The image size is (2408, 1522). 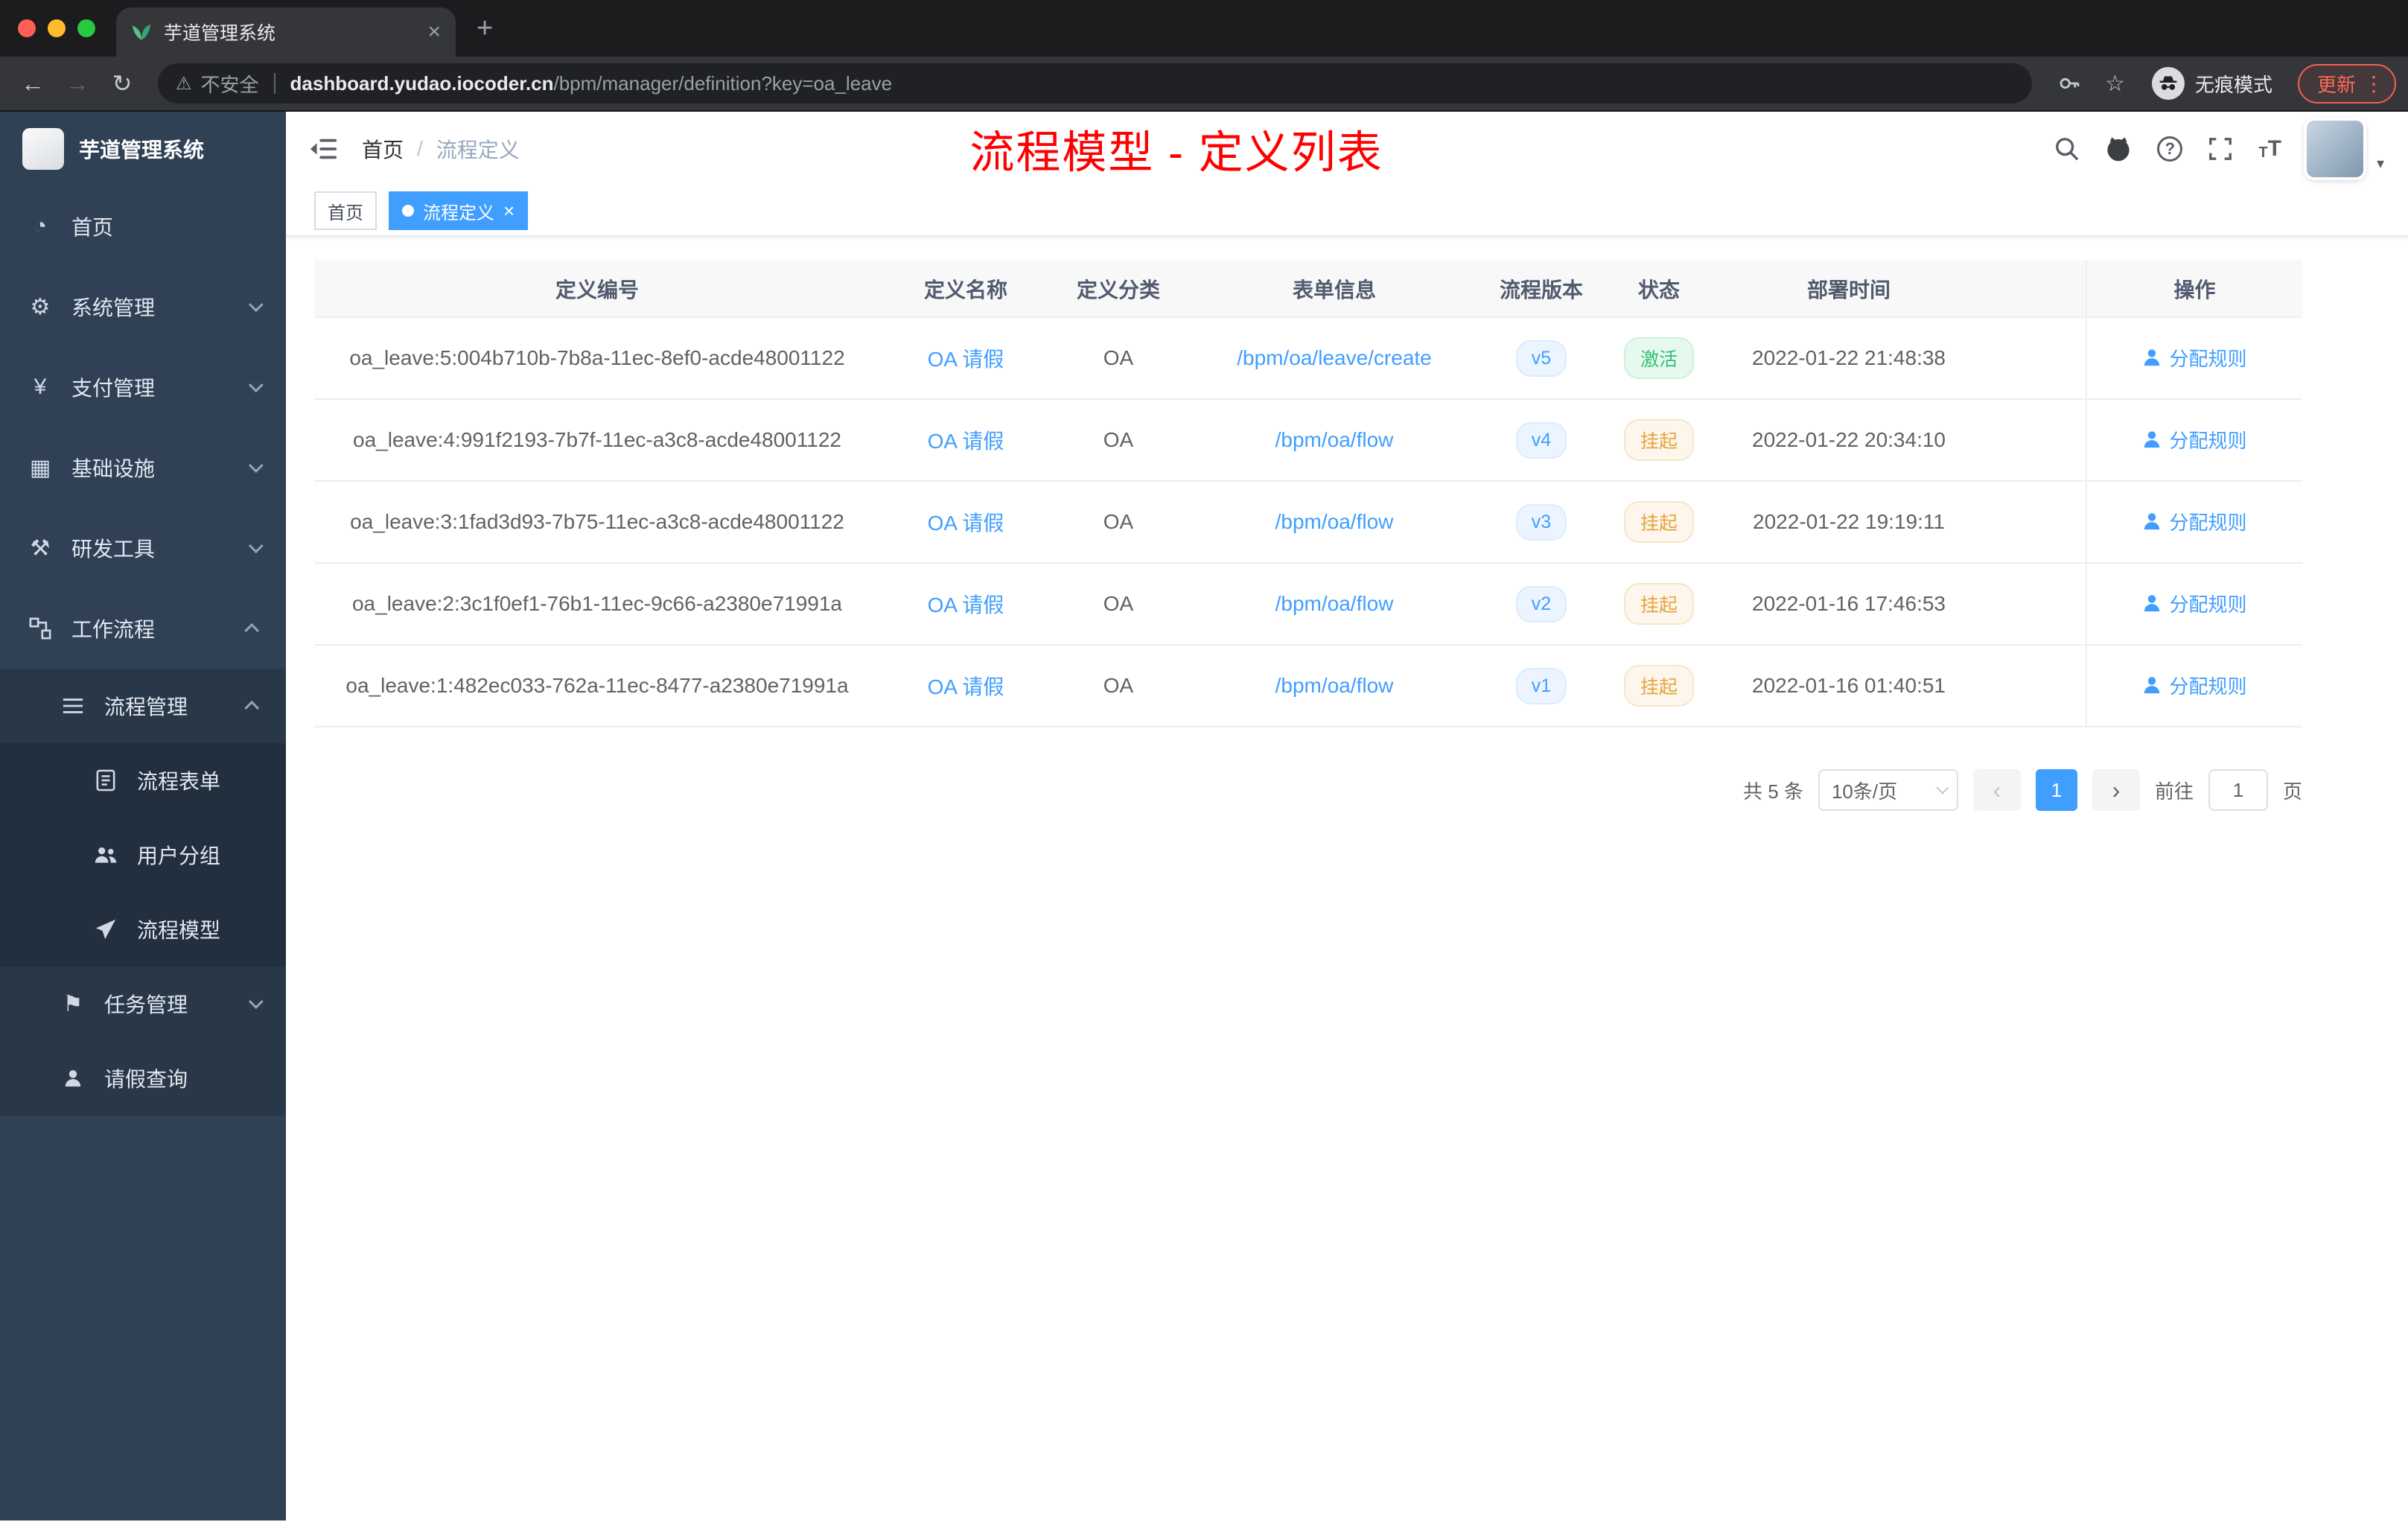 I want to click on col-deploy-time: 部署时间, so click(x=1849, y=289).